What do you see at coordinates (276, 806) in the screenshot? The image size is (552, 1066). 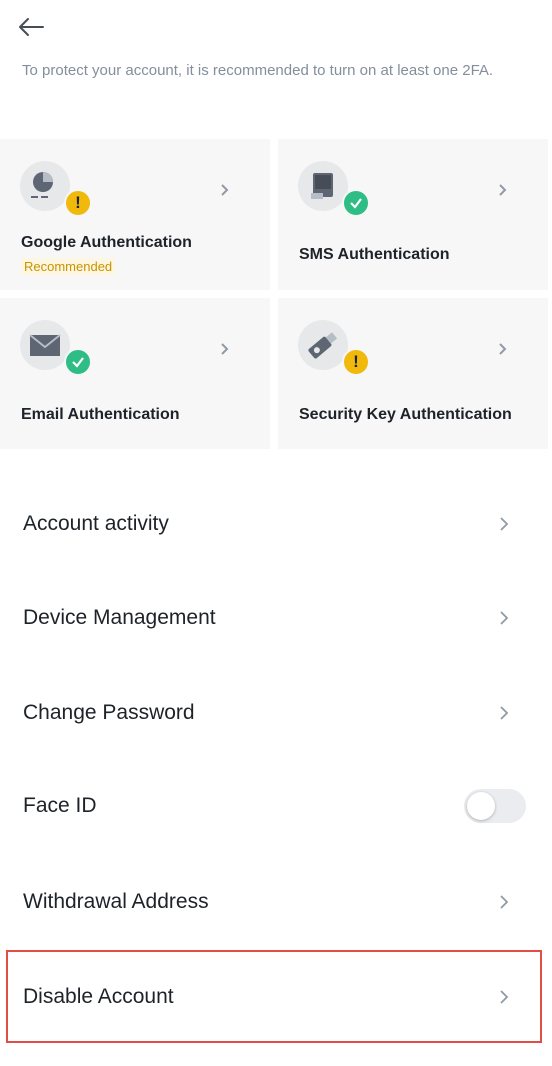 I see `face-id-row: Face ID` at bounding box center [276, 806].